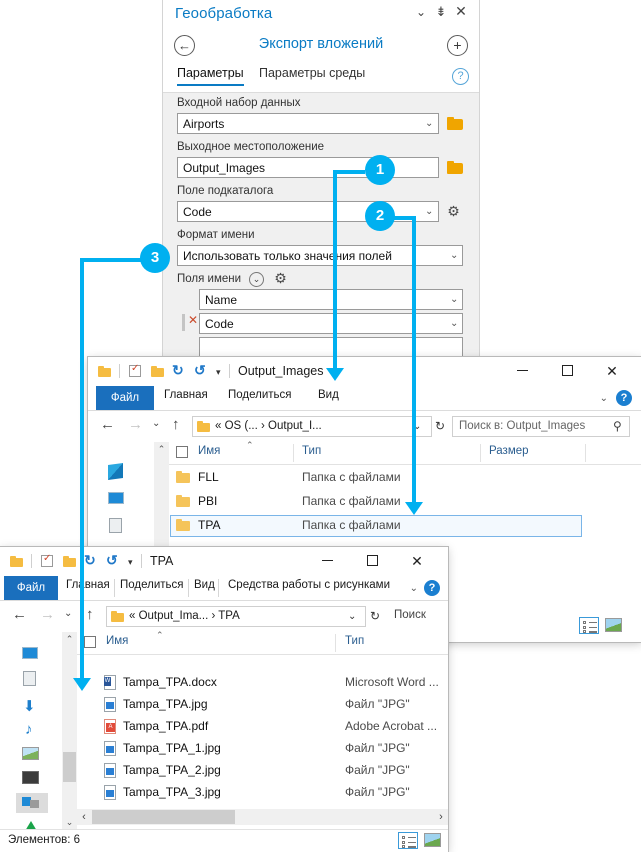 The height and width of the screenshot is (852, 641). What do you see at coordinates (328, 395) in the screenshot?
I see `window1-tab-view: Вид` at bounding box center [328, 395].